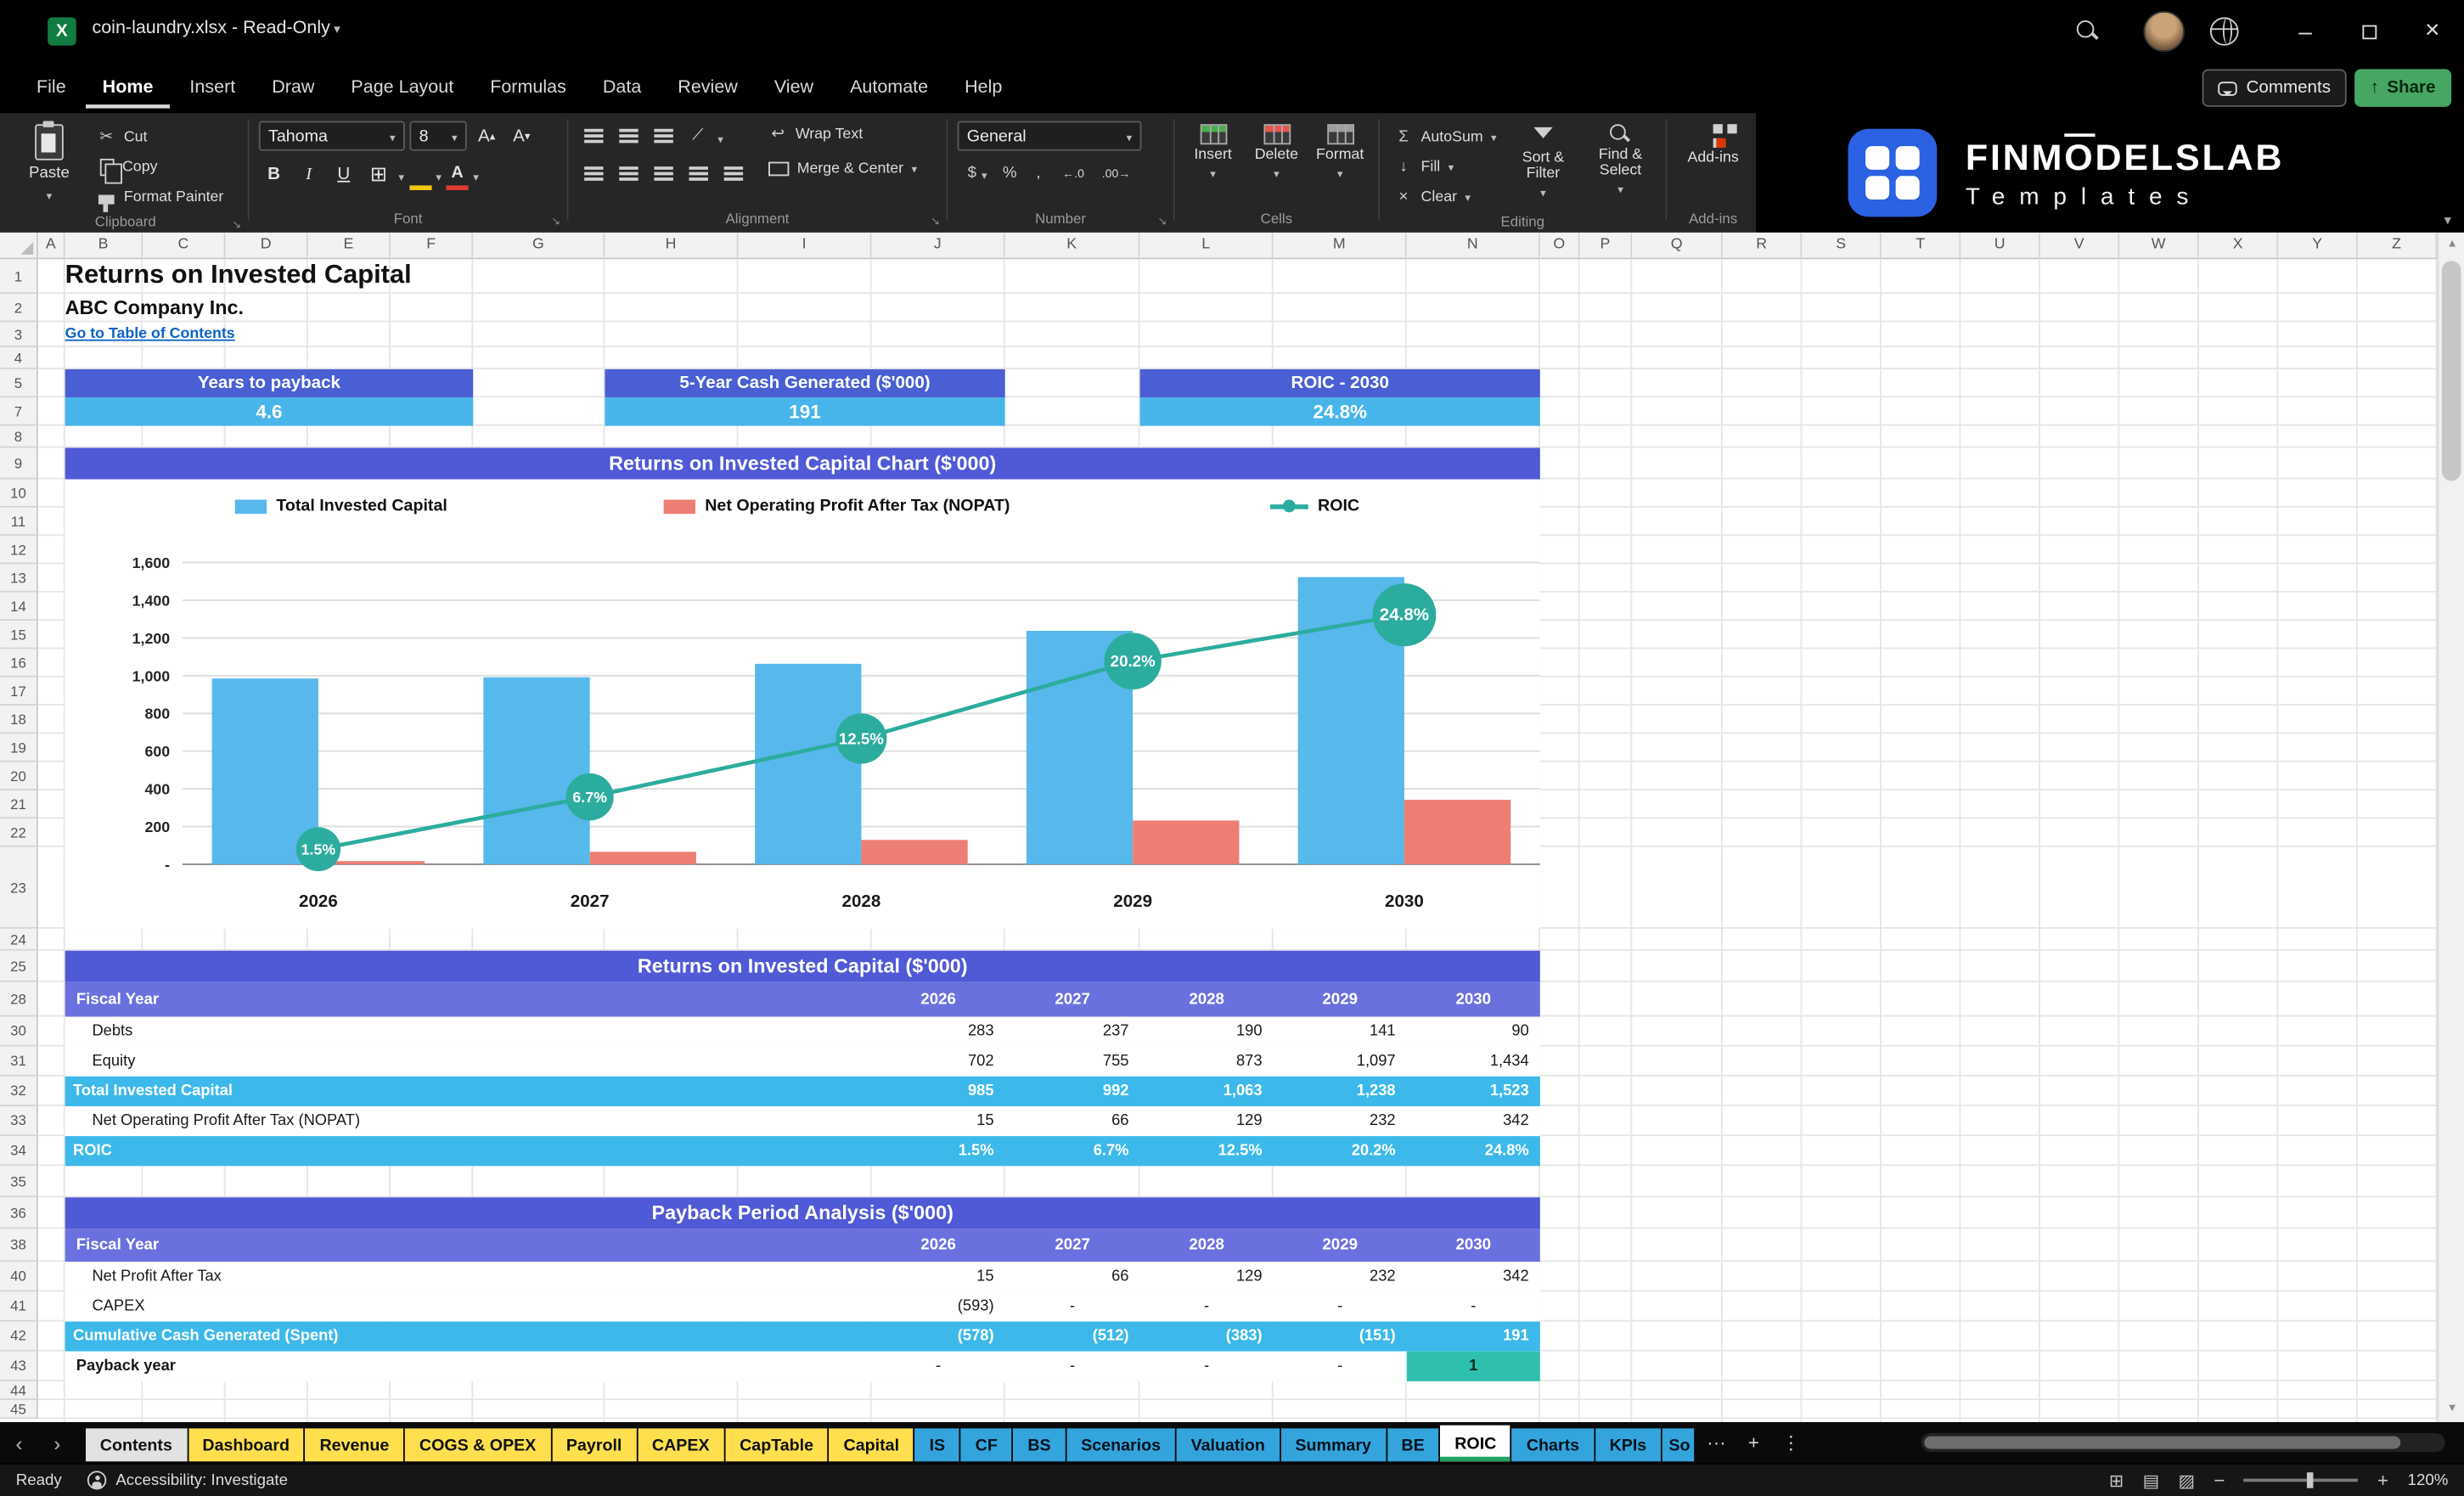 The width and height of the screenshot is (2464, 1496). What do you see at coordinates (19, 1182) in the screenshot?
I see `row-header-35: 35` at bounding box center [19, 1182].